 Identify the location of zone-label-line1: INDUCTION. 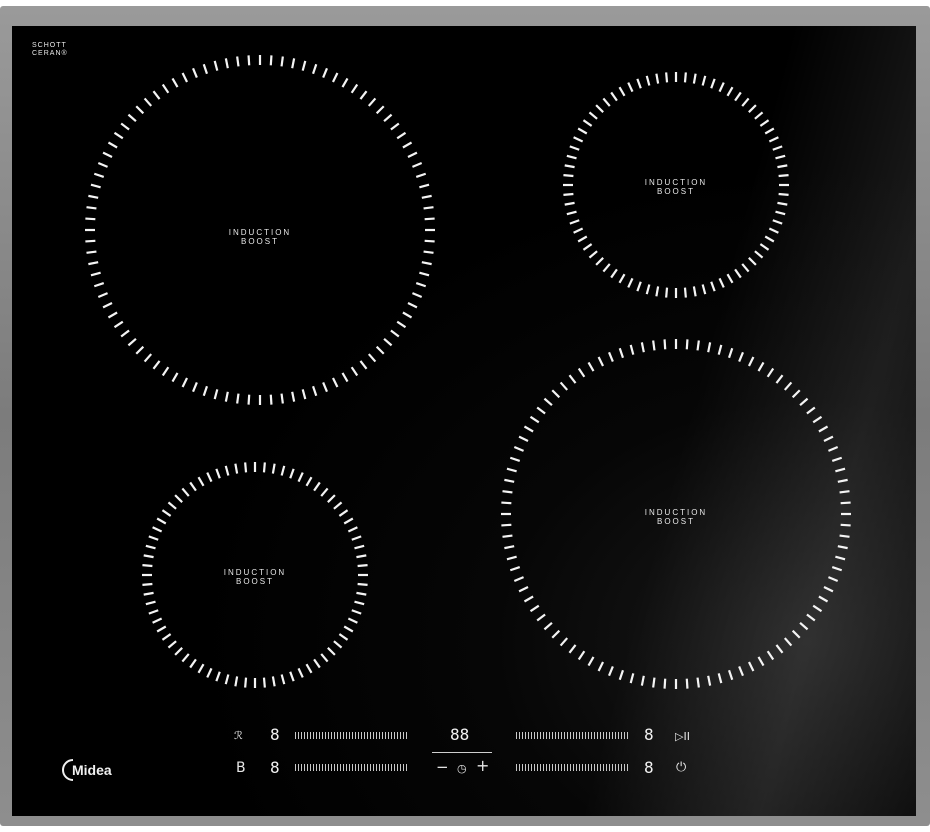
(255, 572).